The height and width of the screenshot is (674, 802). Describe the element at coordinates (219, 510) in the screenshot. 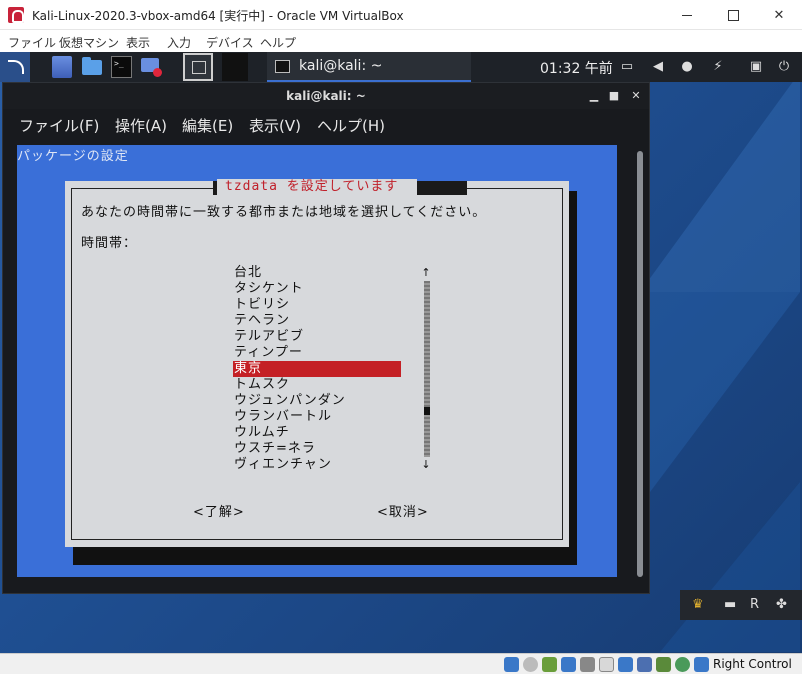

I see `ok-button: <了解>` at that location.